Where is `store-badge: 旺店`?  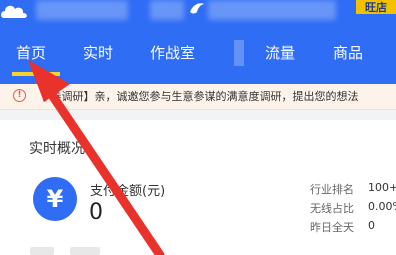 store-badge: 旺店 is located at coordinates (376, 7).